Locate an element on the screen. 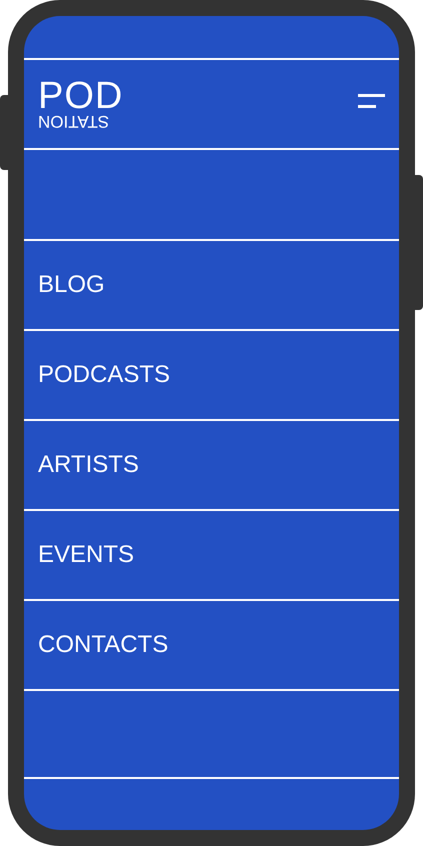  menu-item: CONTACTS is located at coordinates (211, 644).